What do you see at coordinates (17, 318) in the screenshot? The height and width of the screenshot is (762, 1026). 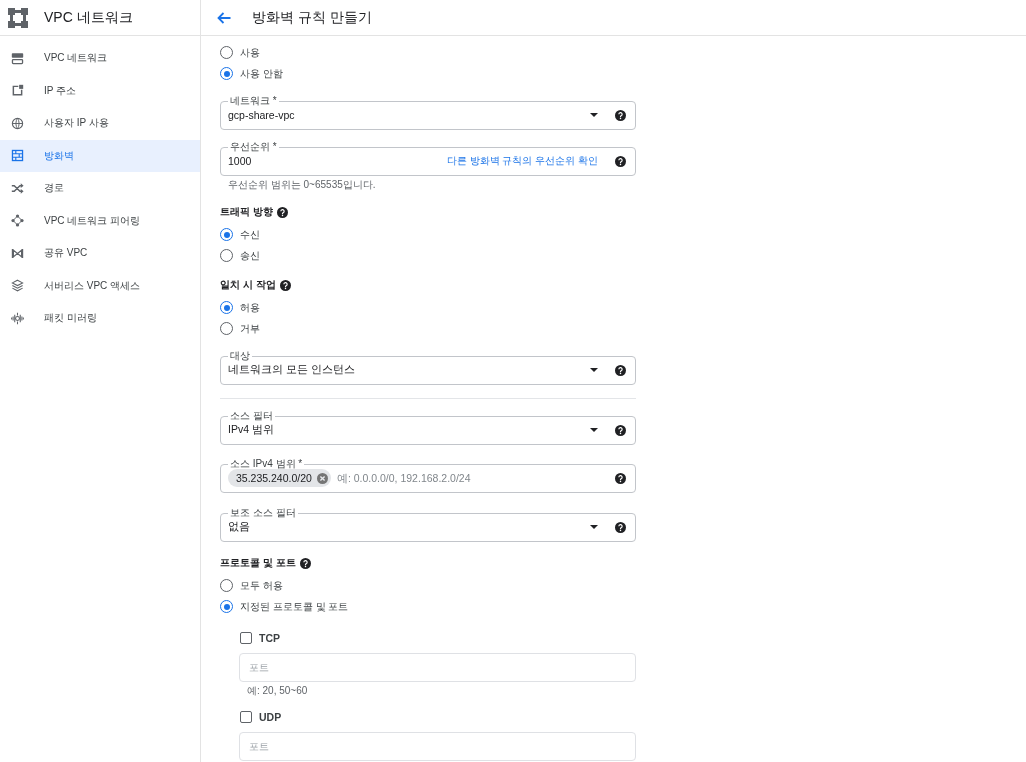 I see `signal-bars-icon` at bounding box center [17, 318].